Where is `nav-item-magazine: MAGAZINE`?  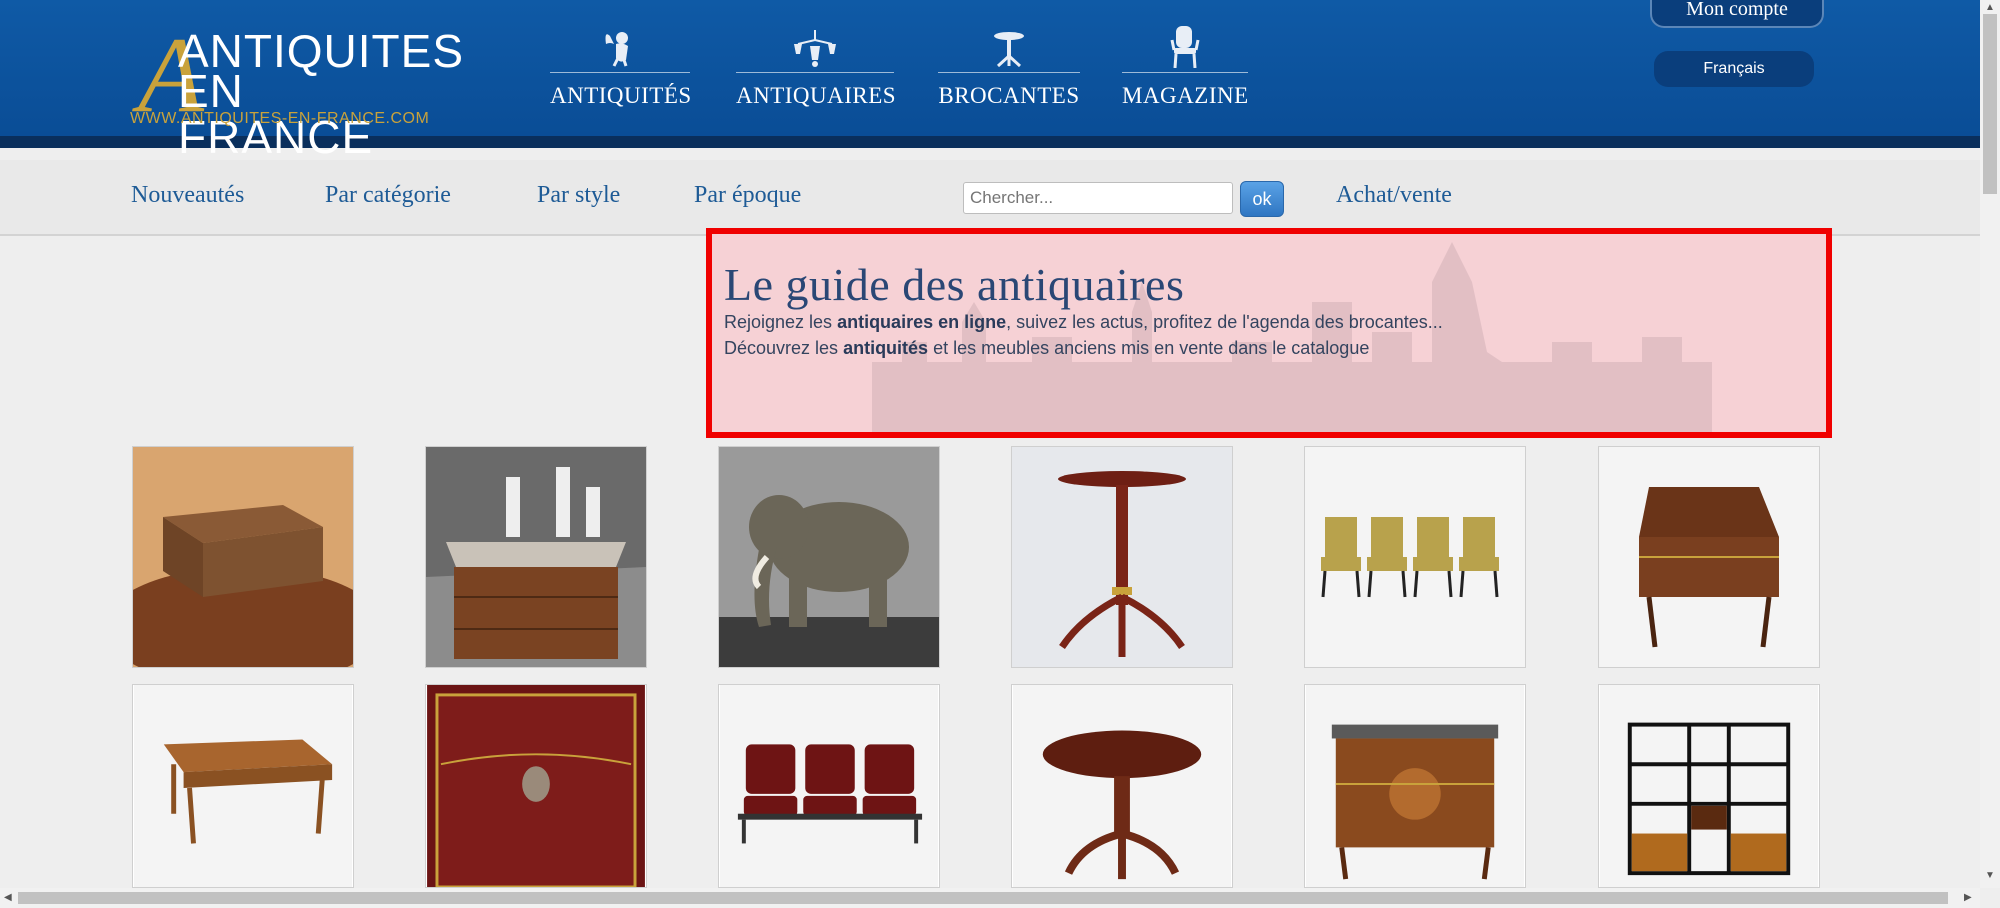 nav-item-magazine: MAGAZINE is located at coordinates (1185, 67).